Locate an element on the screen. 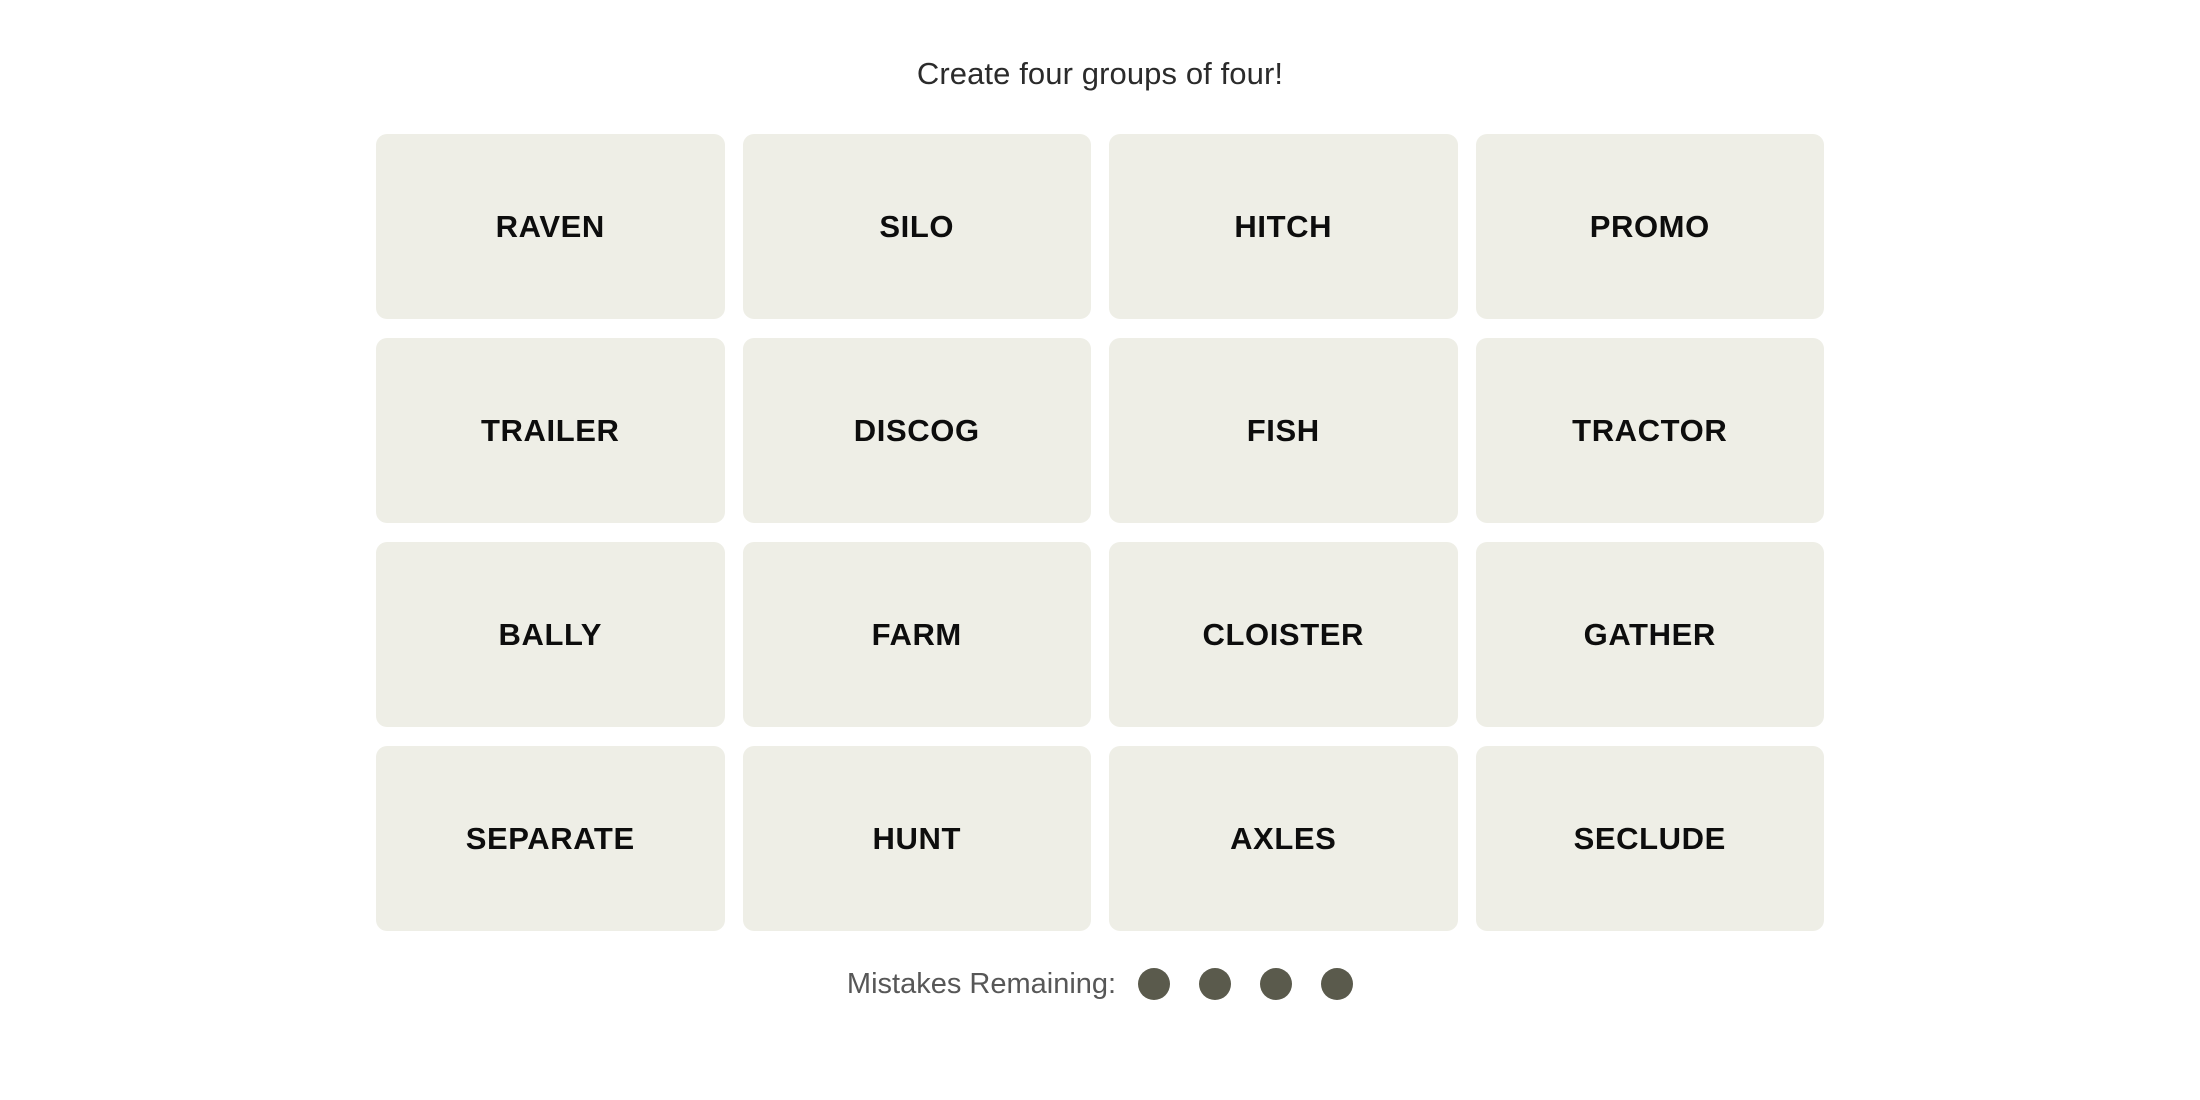 Image resolution: width=2200 pixels, height=1100 pixels. word-tile: FISH is located at coordinates (1283, 430).